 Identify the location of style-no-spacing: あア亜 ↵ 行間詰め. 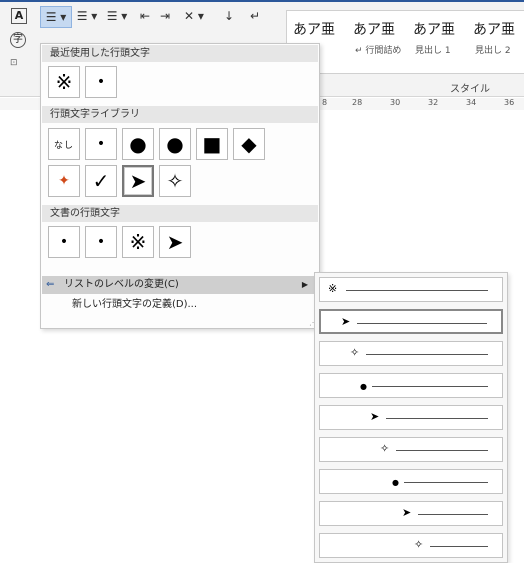
(376, 35).